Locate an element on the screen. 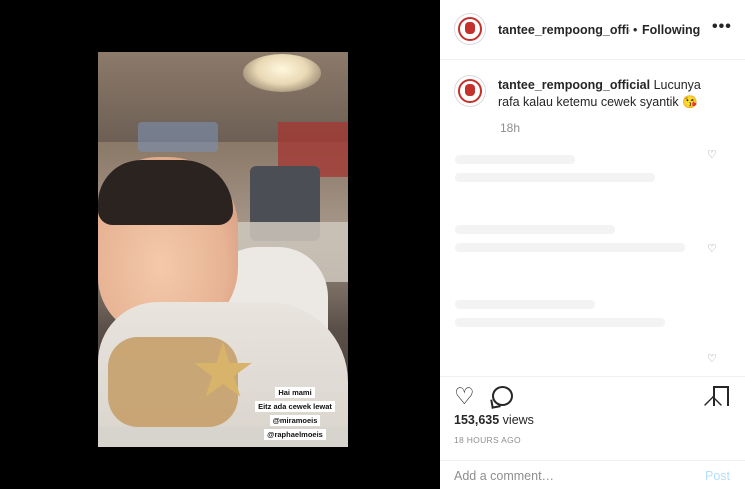 The height and width of the screenshot is (489, 745). post-header: tantee_rempoong_offic • Following ••• is located at coordinates (592, 30).